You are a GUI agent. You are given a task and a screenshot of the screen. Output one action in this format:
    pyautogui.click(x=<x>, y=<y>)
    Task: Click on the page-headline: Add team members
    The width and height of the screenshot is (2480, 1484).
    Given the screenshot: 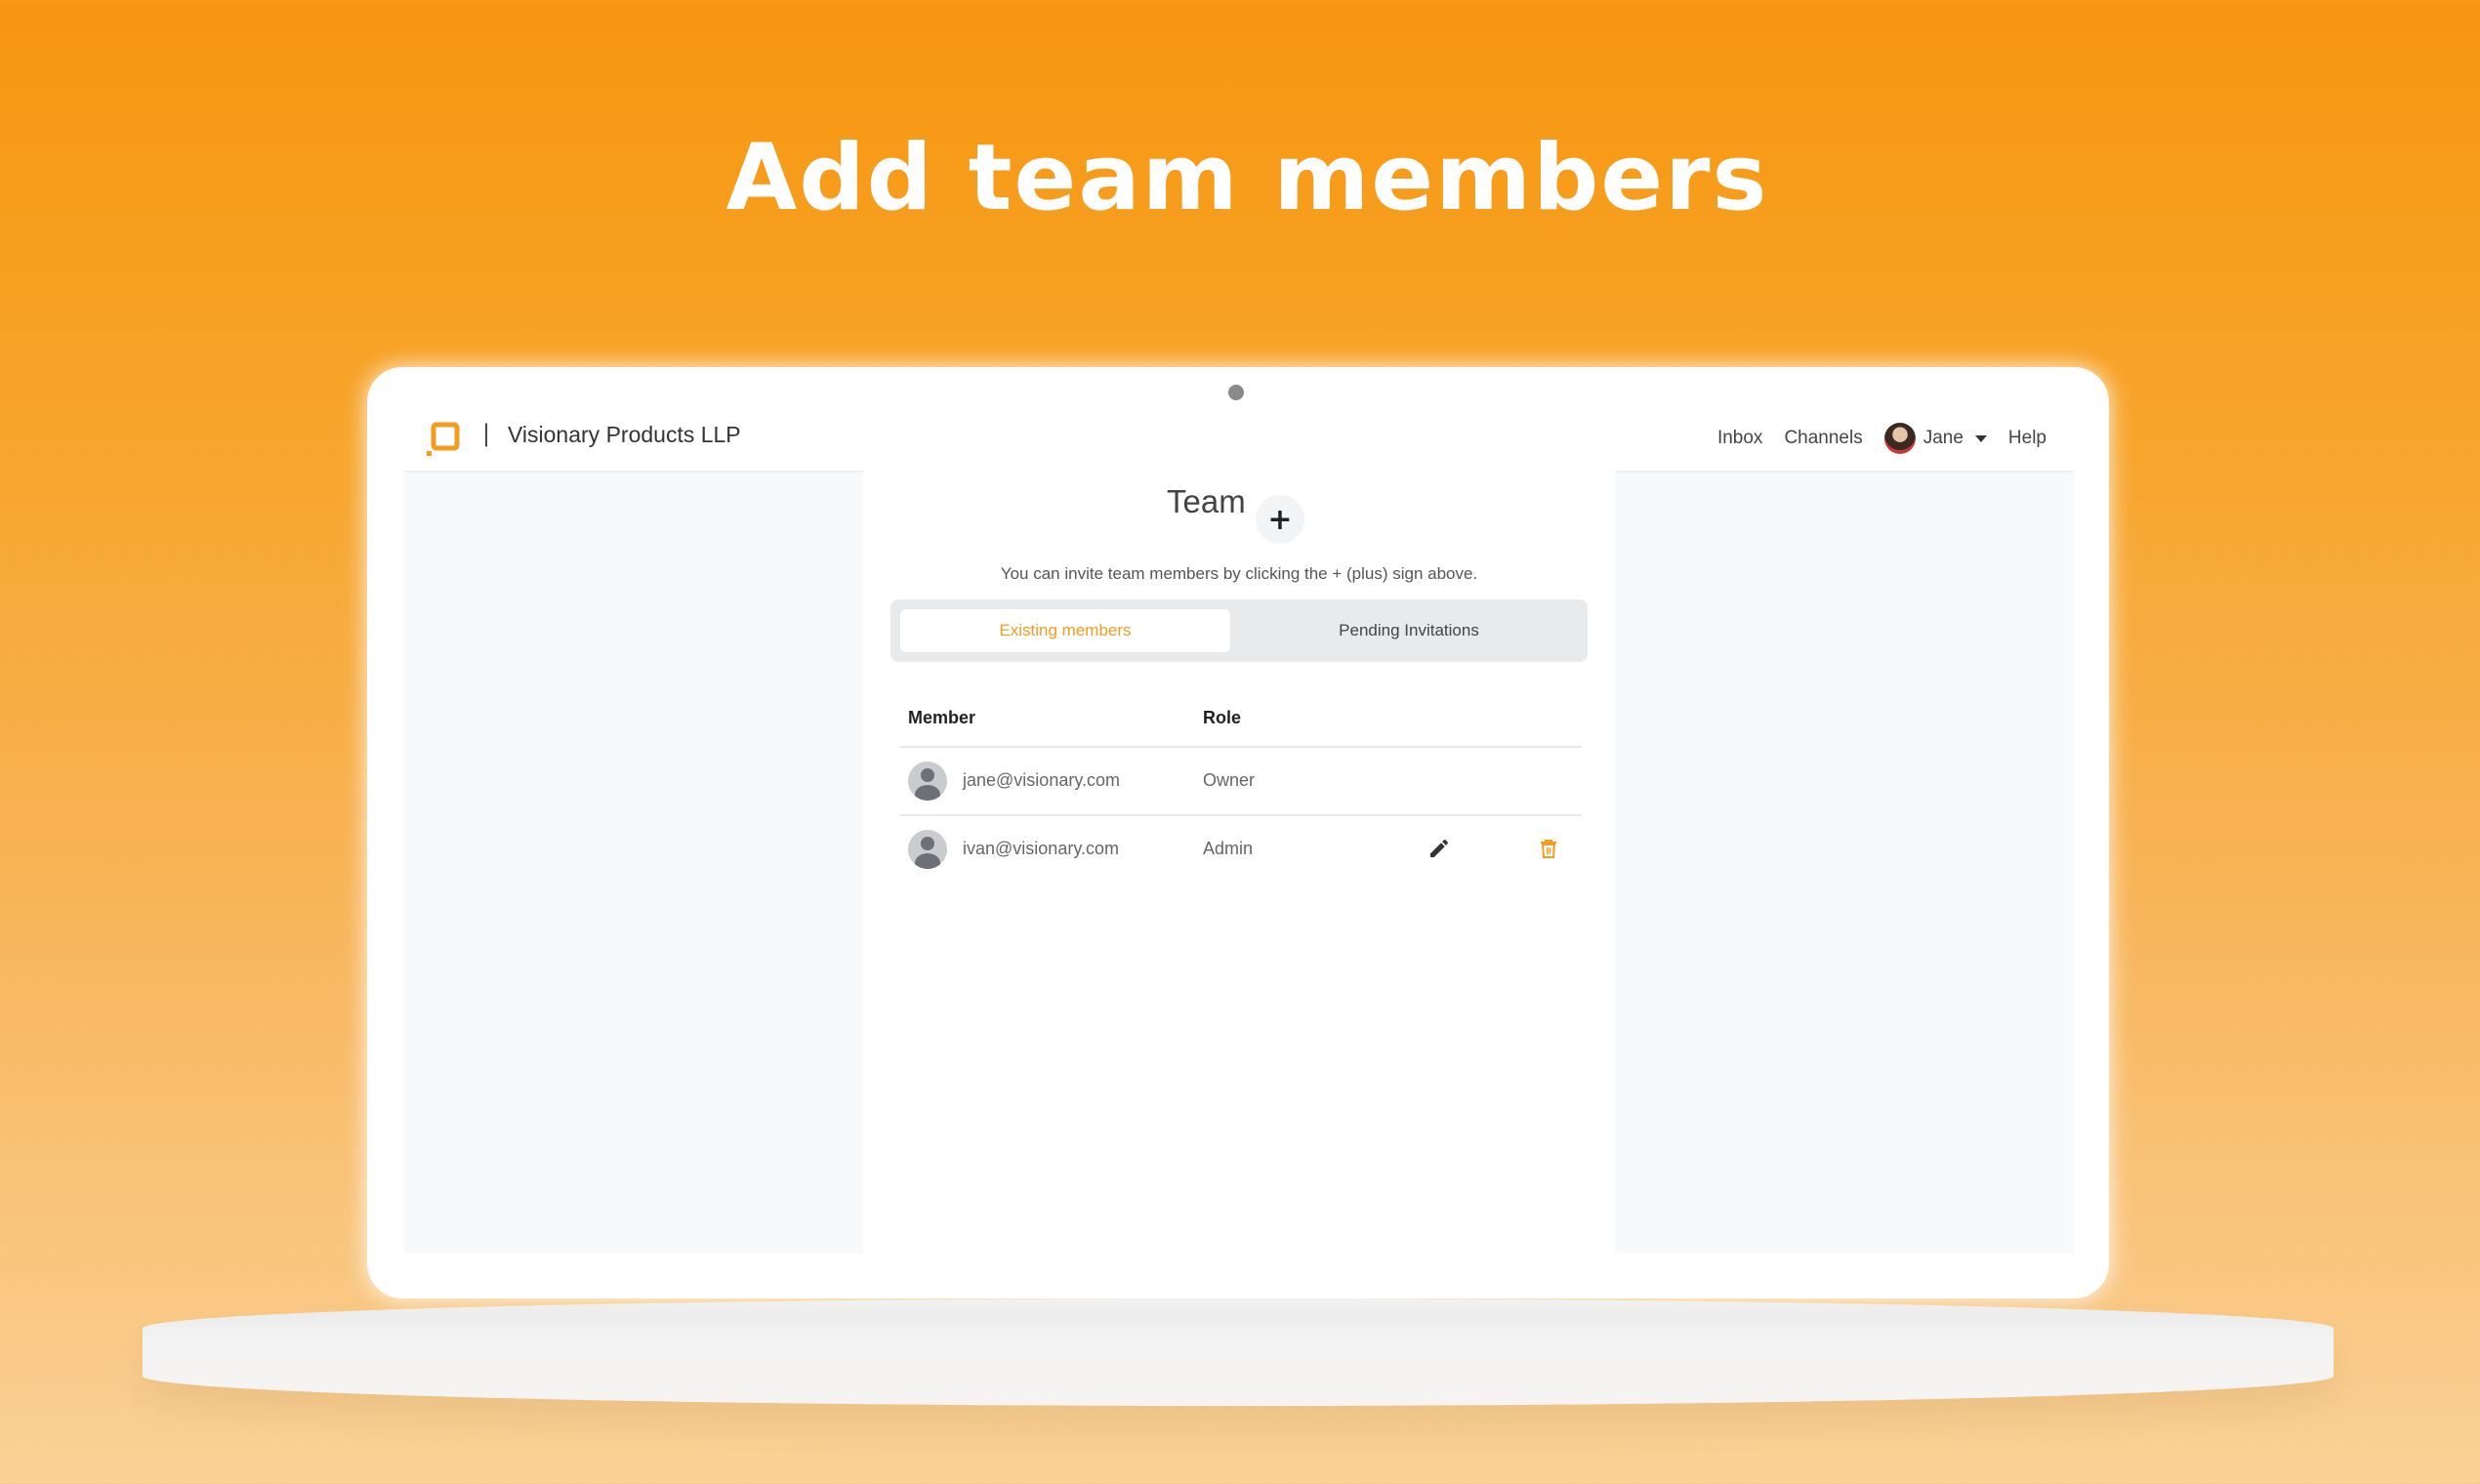 What is the action you would take?
    pyautogui.click(x=1247, y=178)
    